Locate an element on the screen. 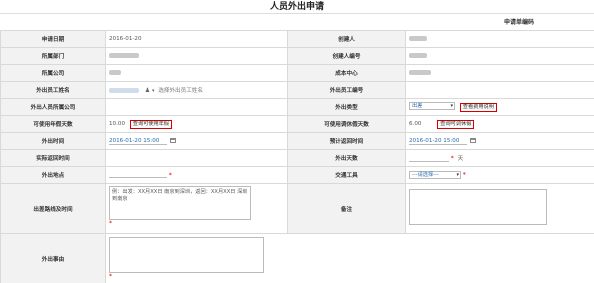  out-days-input is located at coordinates (429, 159).